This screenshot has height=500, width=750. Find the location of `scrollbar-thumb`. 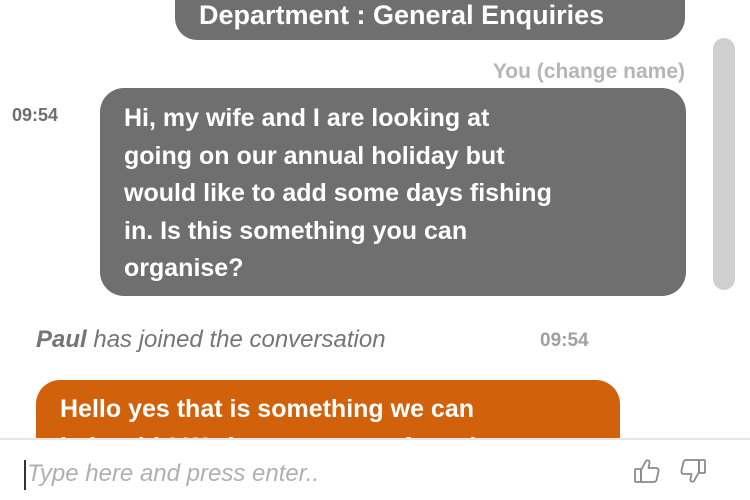

scrollbar-thumb is located at coordinates (724, 164).